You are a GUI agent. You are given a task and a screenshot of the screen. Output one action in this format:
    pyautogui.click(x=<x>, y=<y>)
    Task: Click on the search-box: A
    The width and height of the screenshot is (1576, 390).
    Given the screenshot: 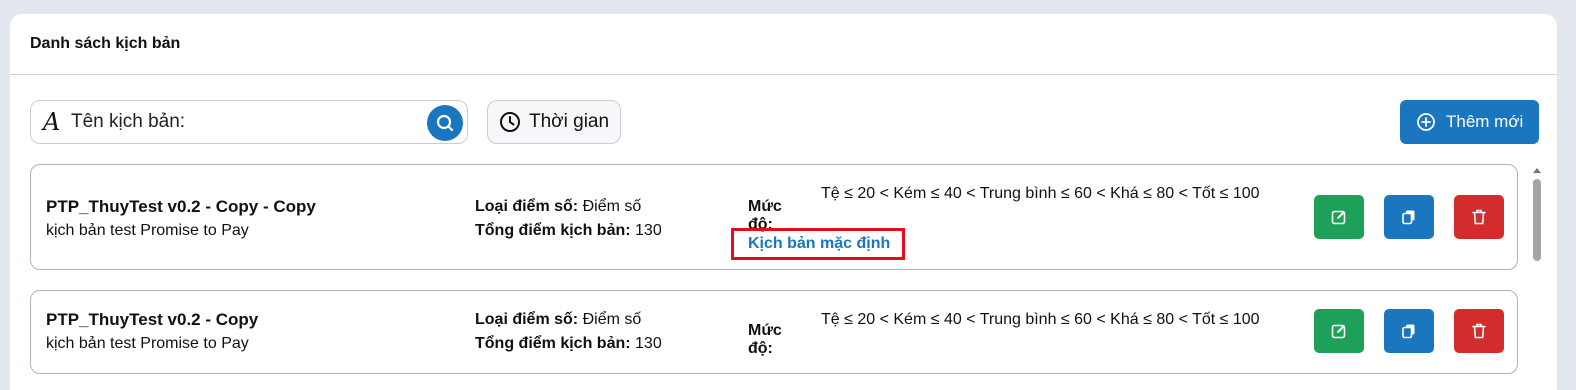 What is the action you would take?
    pyautogui.click(x=249, y=122)
    